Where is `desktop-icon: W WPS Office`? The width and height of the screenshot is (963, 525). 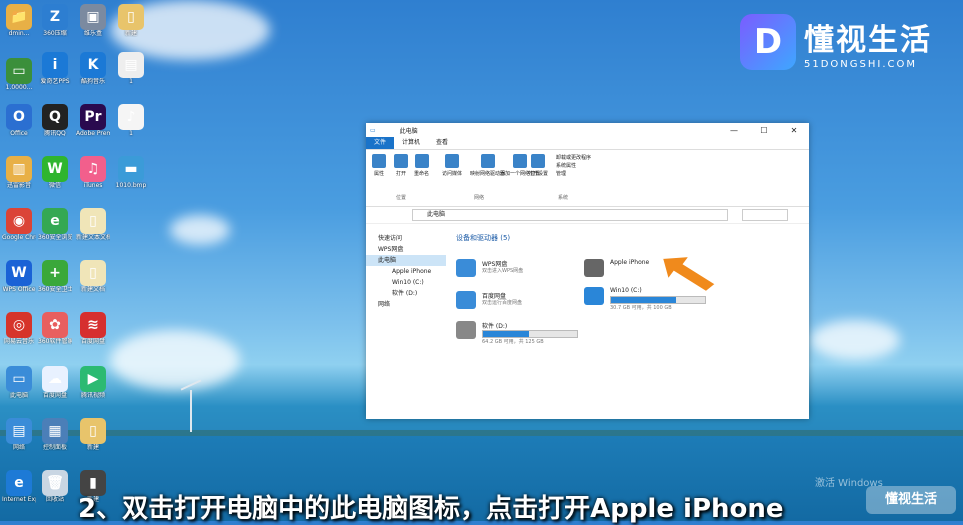
desktop-icon: W WPS Office is located at coordinates (19, 276).